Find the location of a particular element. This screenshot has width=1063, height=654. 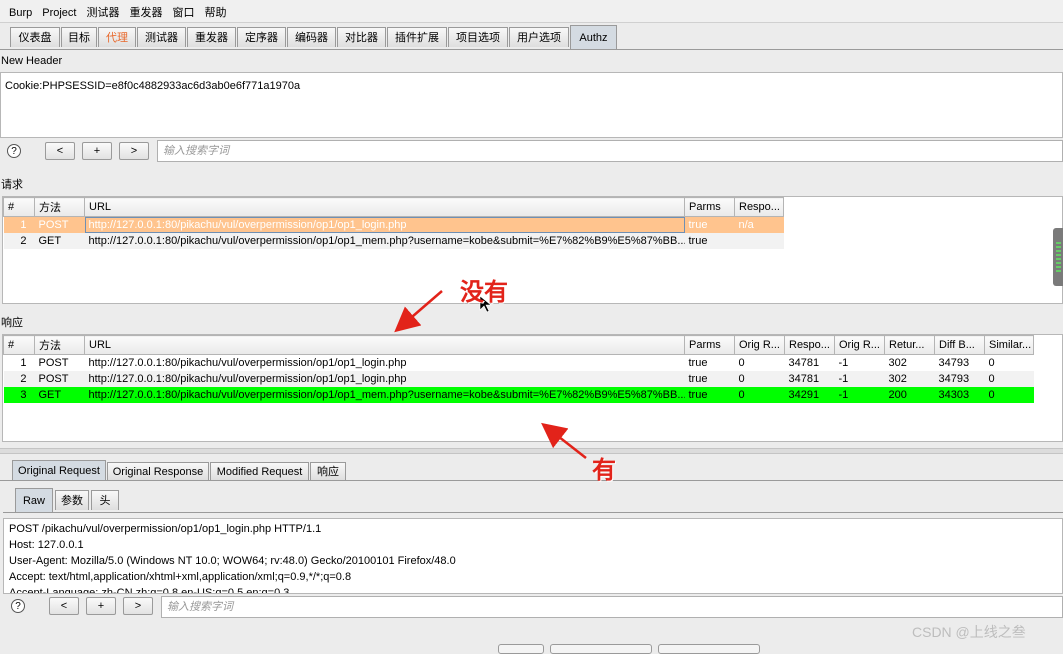

arrow-icon-bottom is located at coordinates (564, 440).